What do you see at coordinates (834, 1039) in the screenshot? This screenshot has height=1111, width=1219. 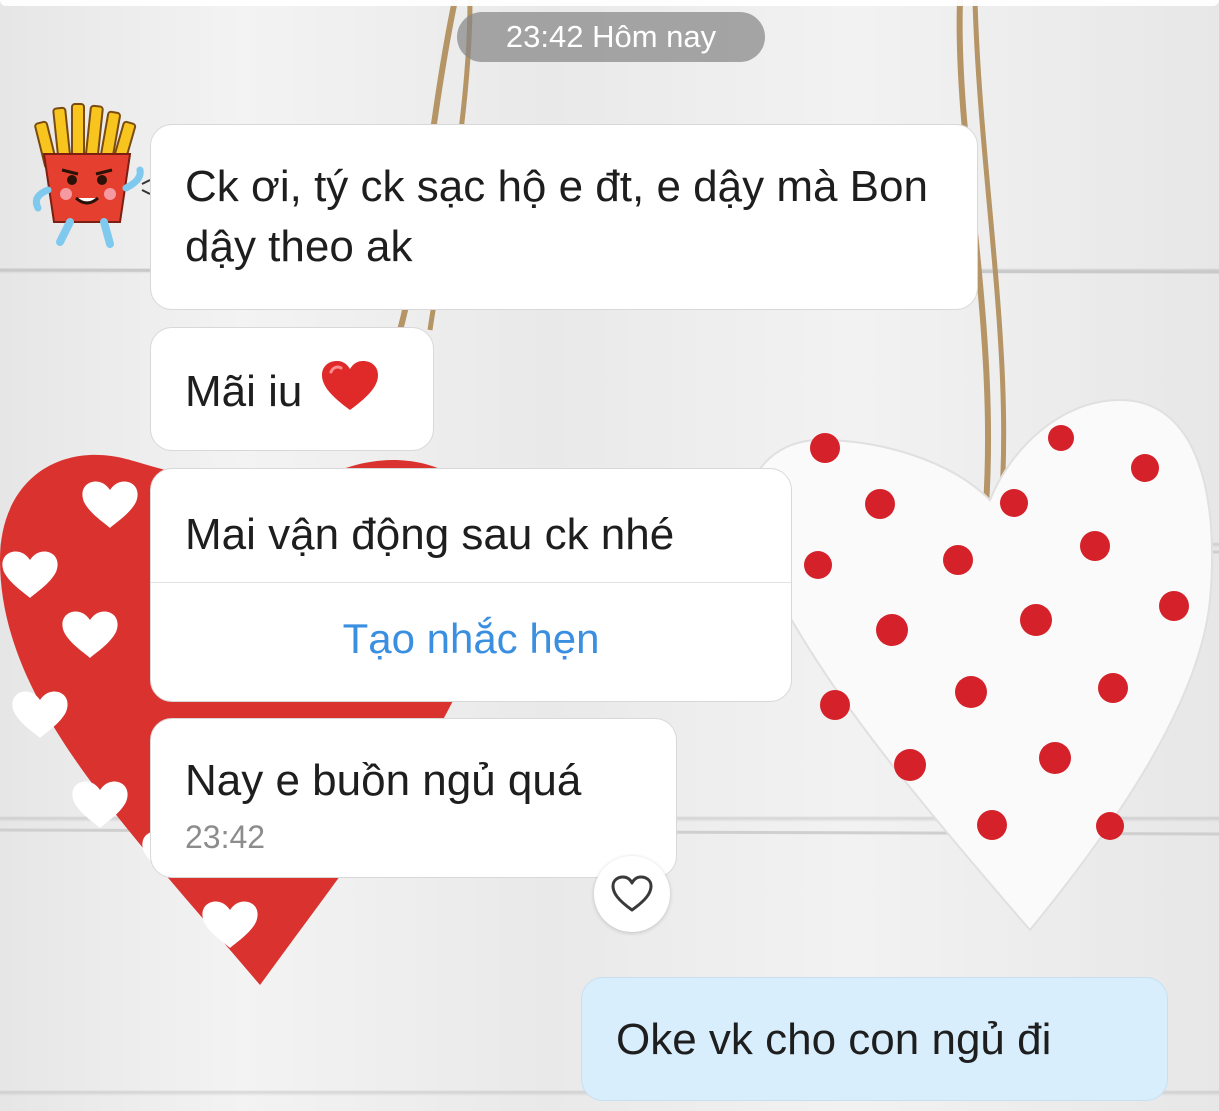 I see `message-text: Oke vk cho con ngủ đi` at bounding box center [834, 1039].